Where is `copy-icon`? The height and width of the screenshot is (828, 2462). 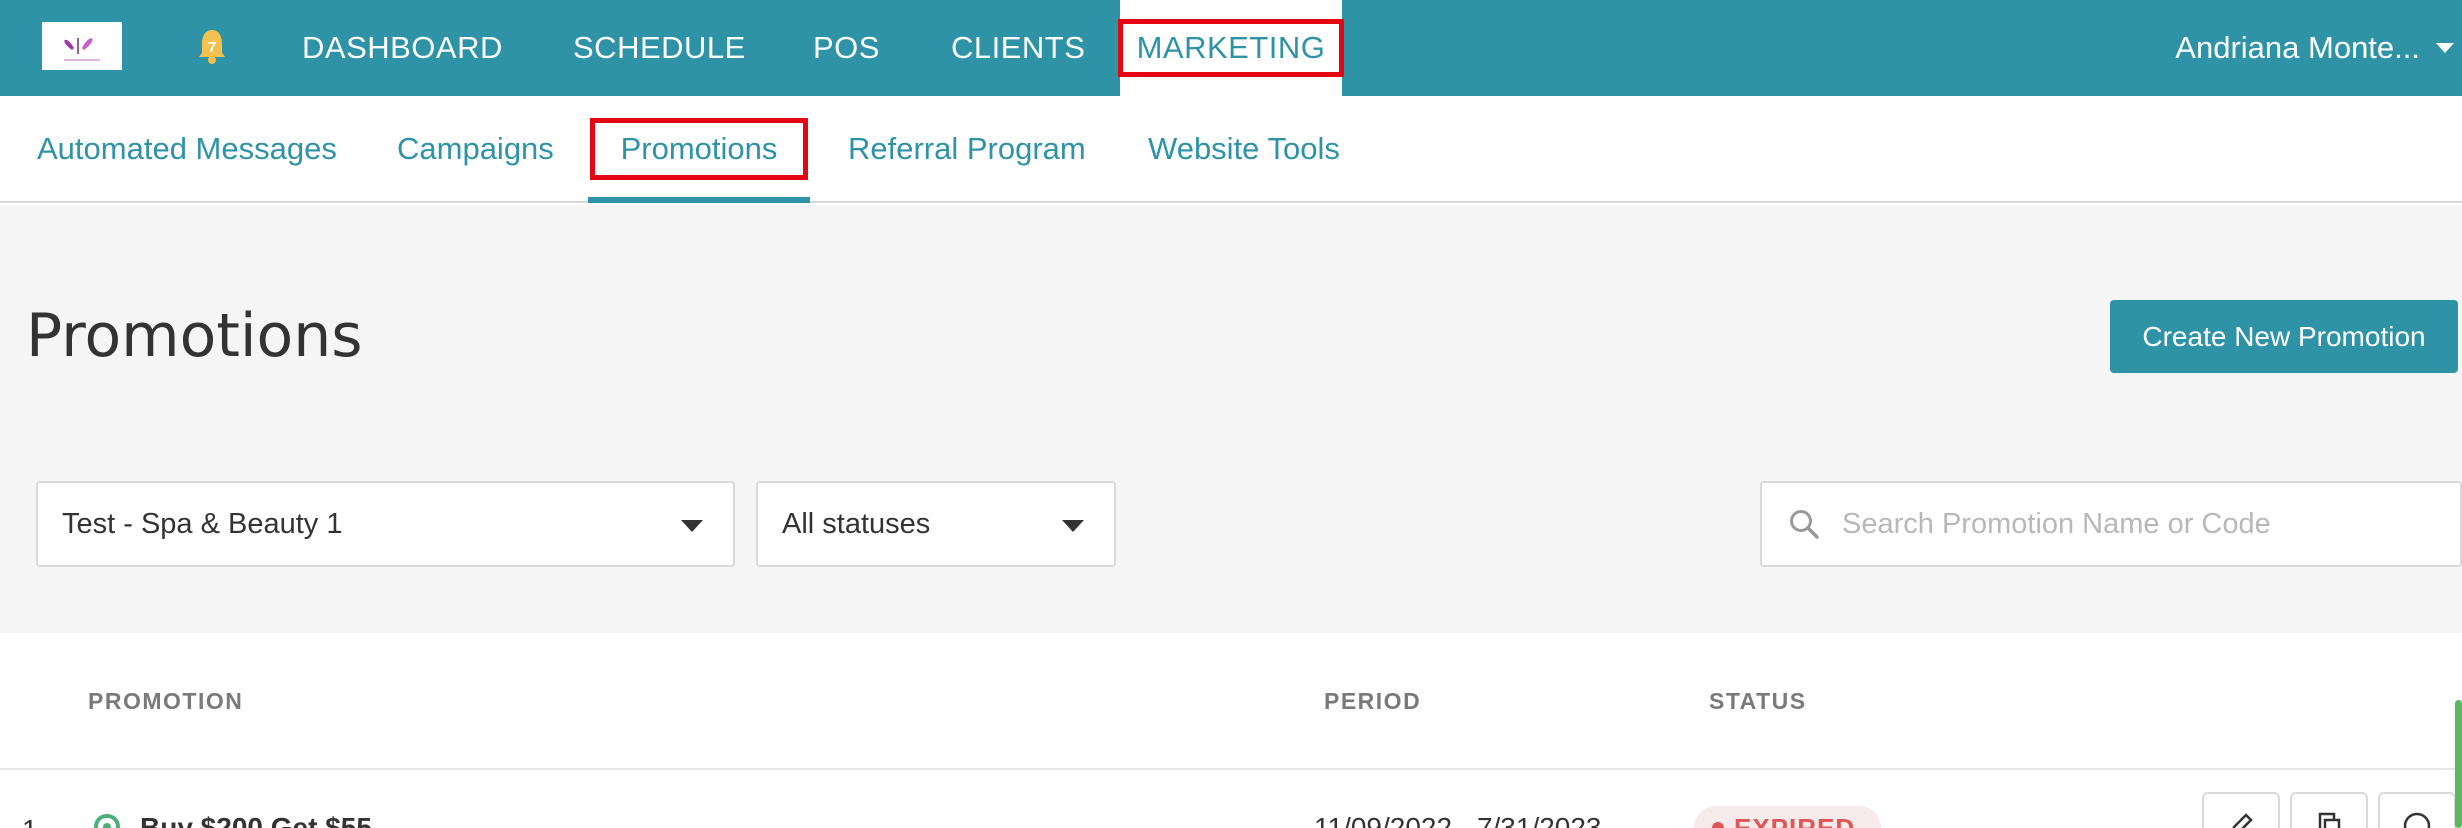
copy-icon is located at coordinates (2329, 820).